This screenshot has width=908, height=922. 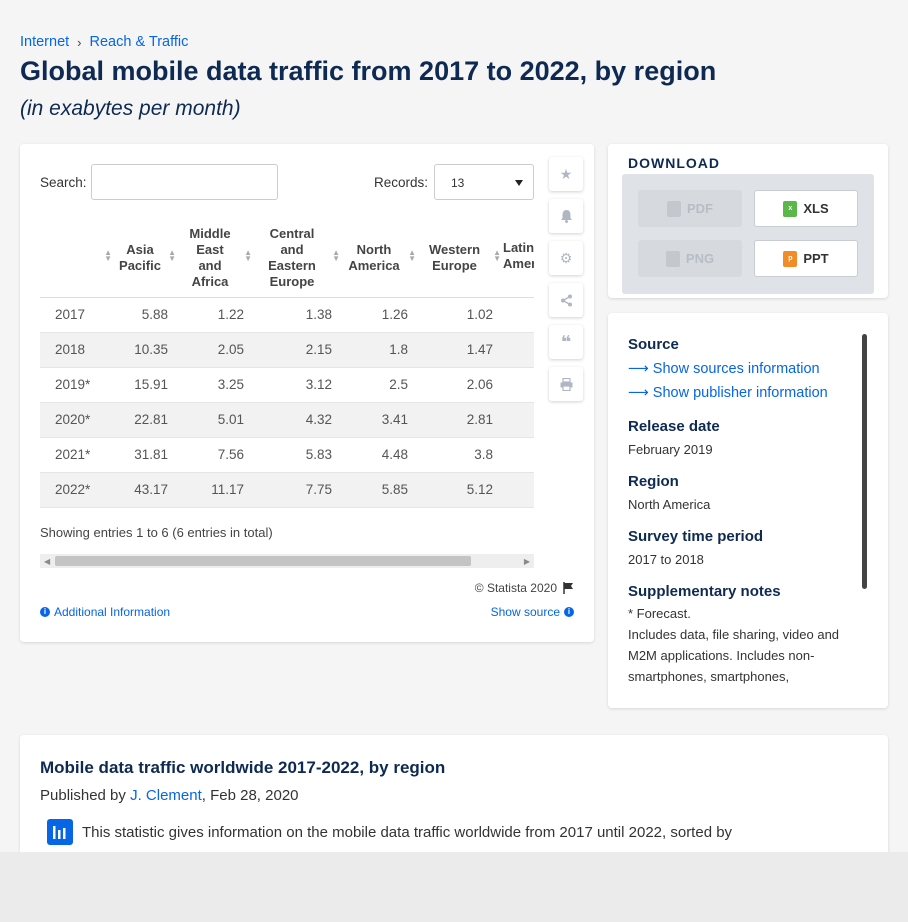 I want to click on show-sources-label: Show sources information, so click(x=736, y=369).